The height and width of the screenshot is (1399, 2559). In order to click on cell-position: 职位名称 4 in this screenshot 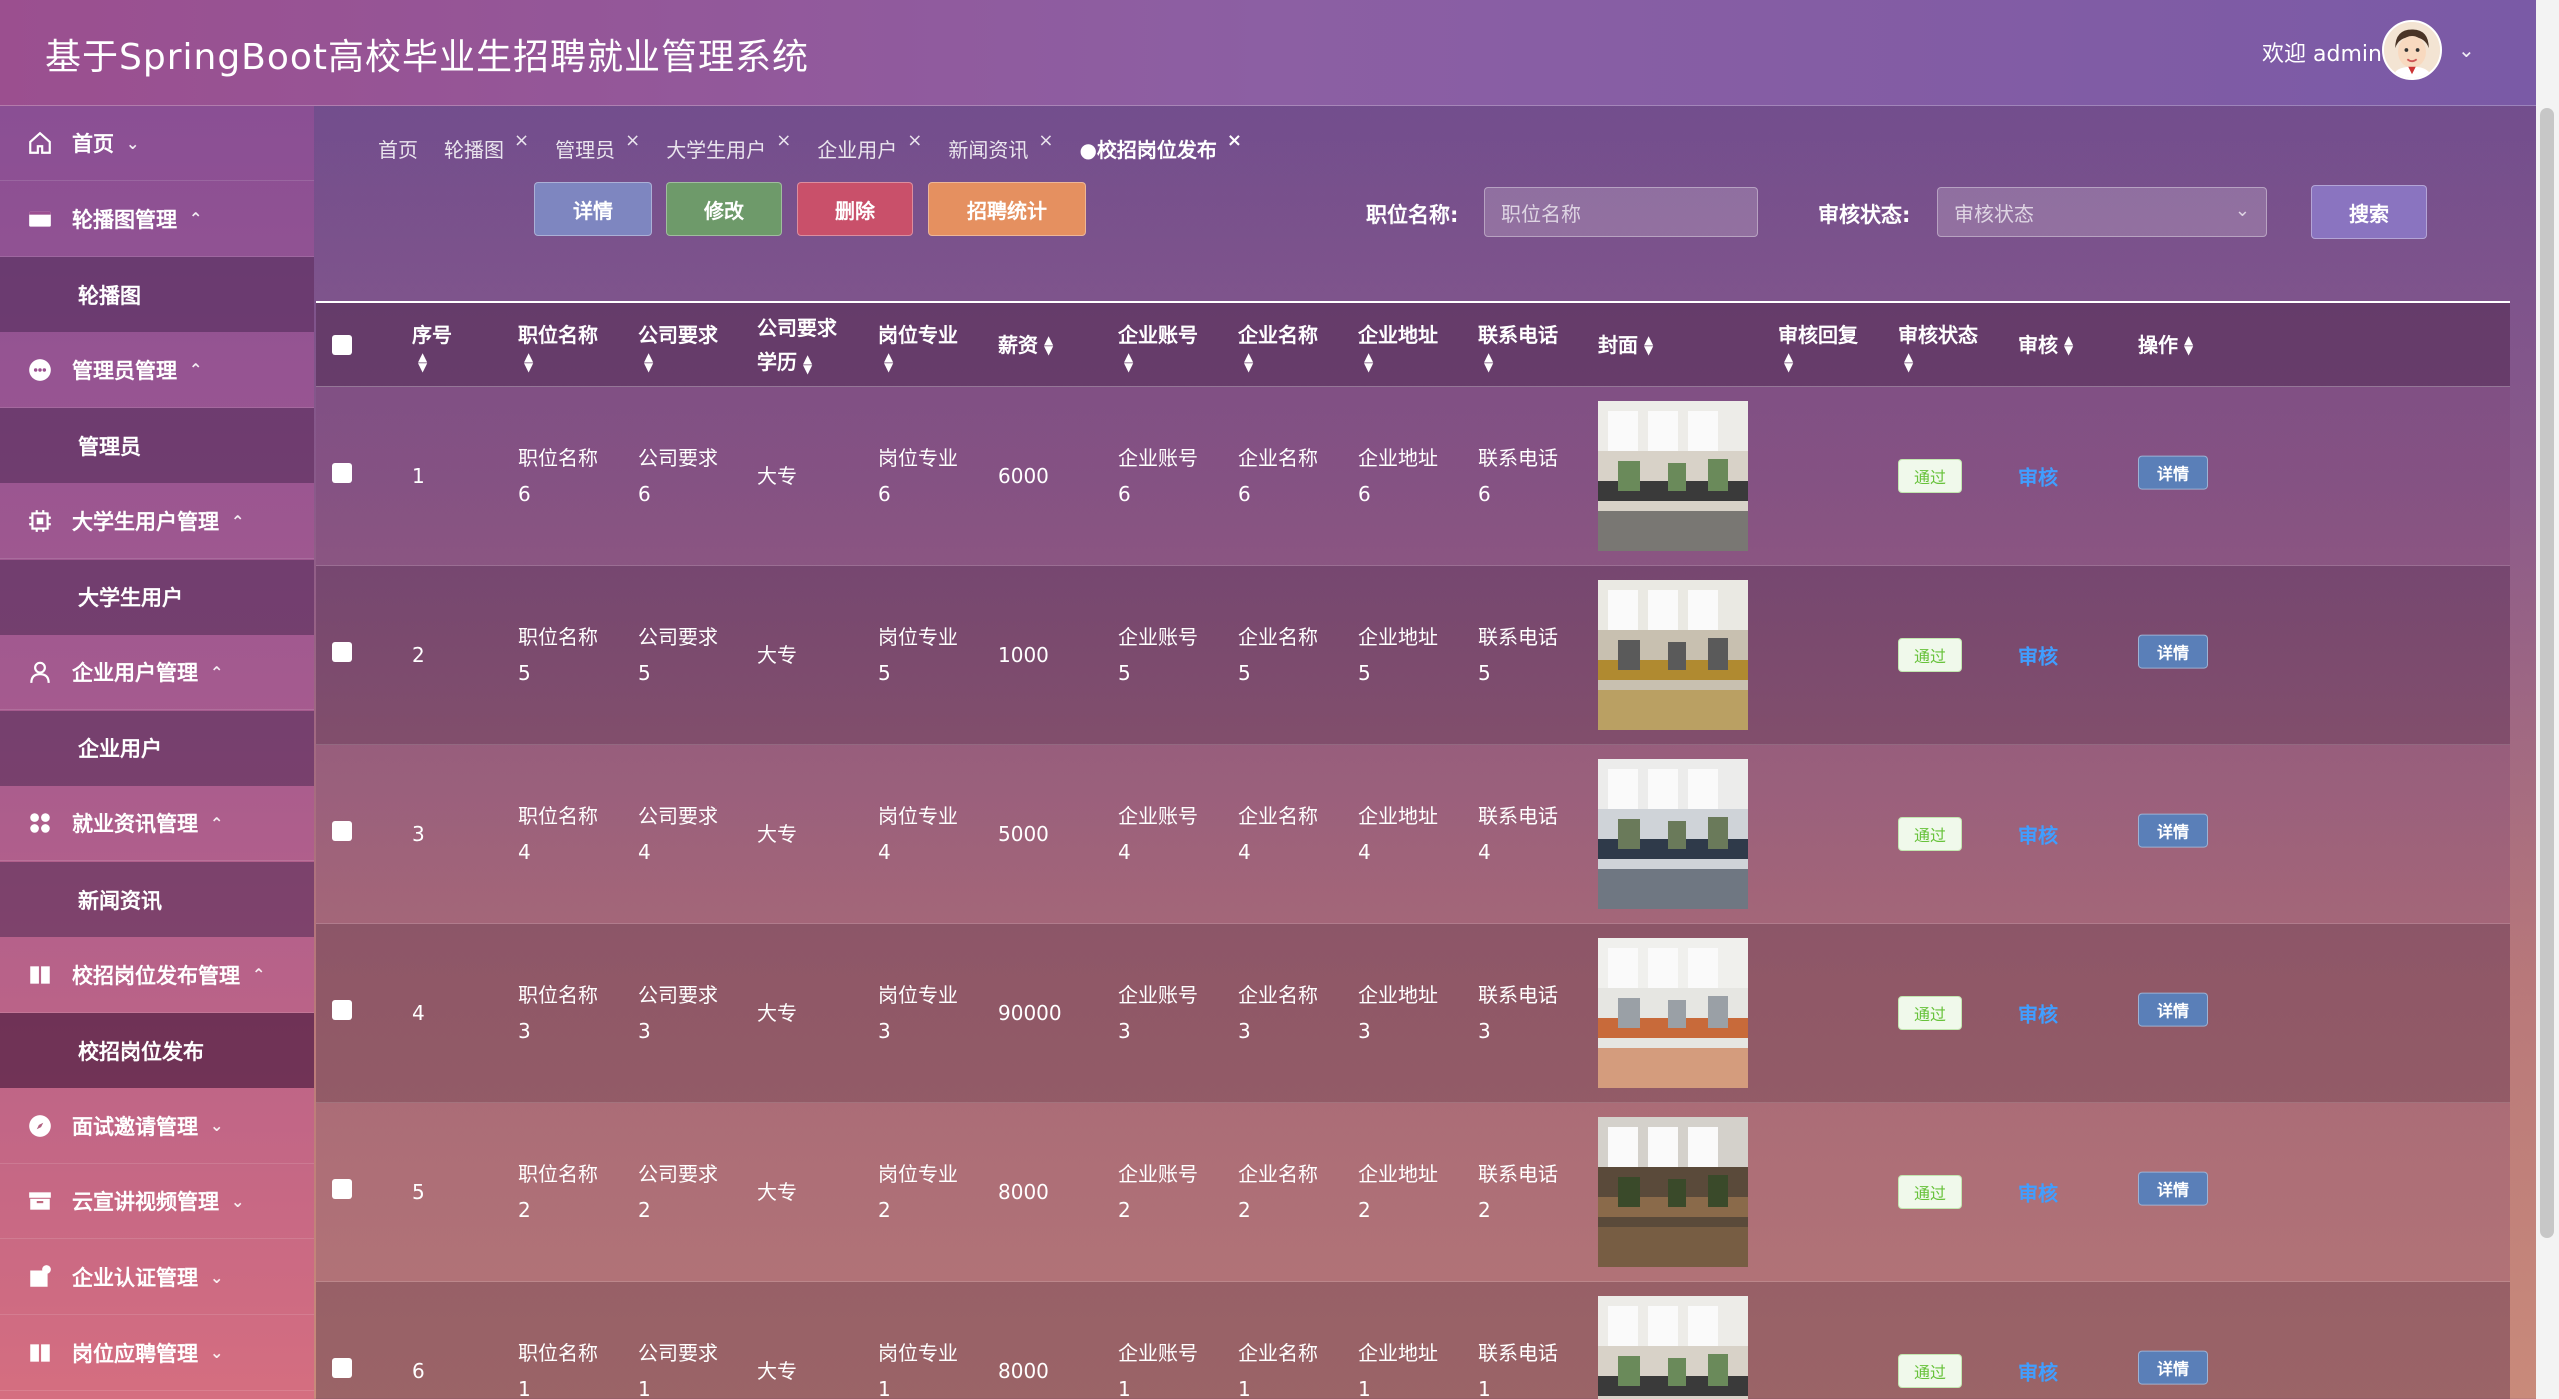, I will do `click(558, 834)`.